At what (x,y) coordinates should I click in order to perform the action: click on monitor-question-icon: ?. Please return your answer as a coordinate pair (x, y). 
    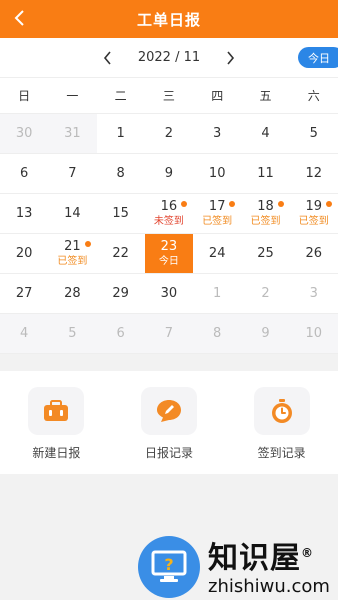
    Looking at the image, I should click on (169, 567).